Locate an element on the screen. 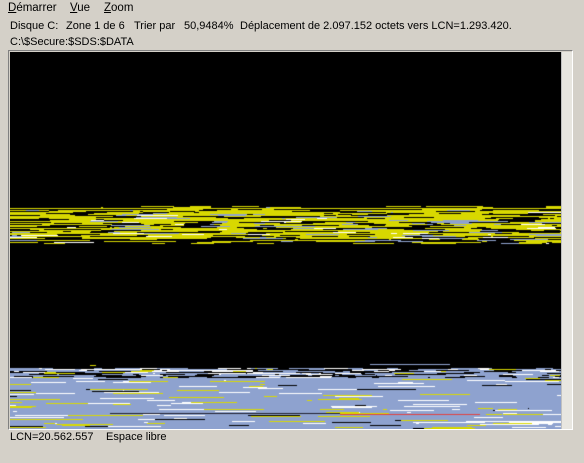 The height and width of the screenshot is (463, 584). menu-zoom: Zoom is located at coordinates (118, 8).